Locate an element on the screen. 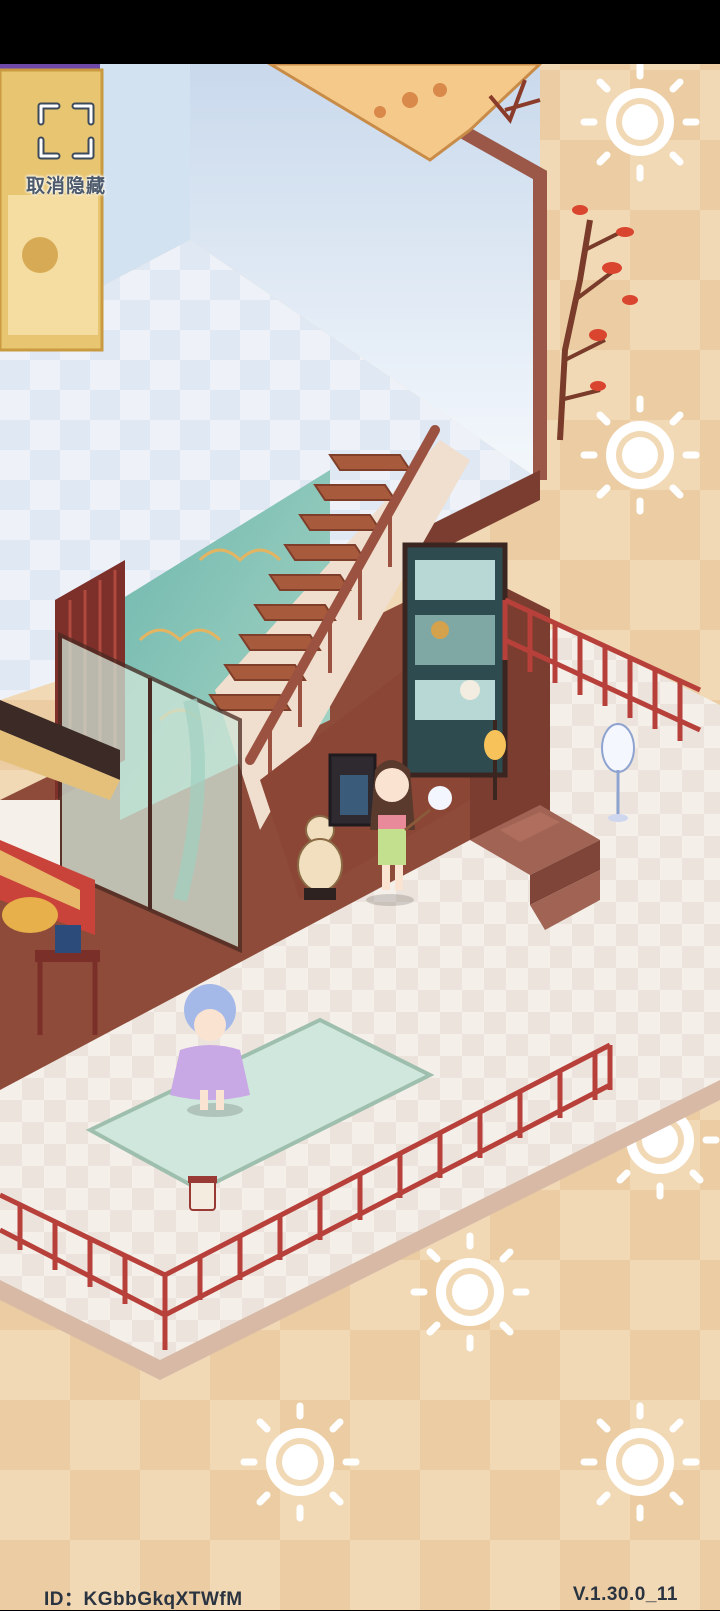 This screenshot has height=1611, width=720. armchair is located at coordinates (352, 790).